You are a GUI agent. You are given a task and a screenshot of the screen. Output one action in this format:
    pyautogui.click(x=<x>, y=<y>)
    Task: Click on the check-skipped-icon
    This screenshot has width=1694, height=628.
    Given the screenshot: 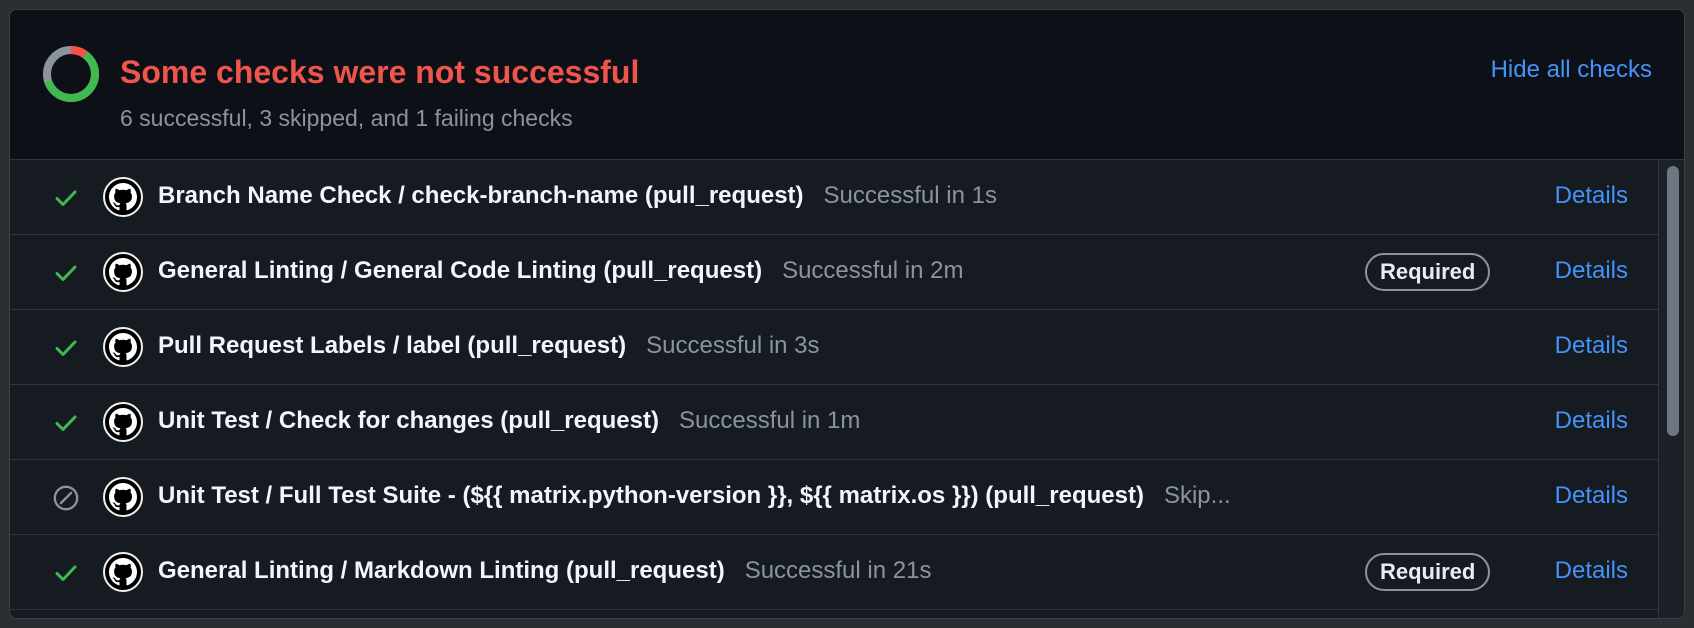 What is the action you would take?
    pyautogui.click(x=66, y=498)
    